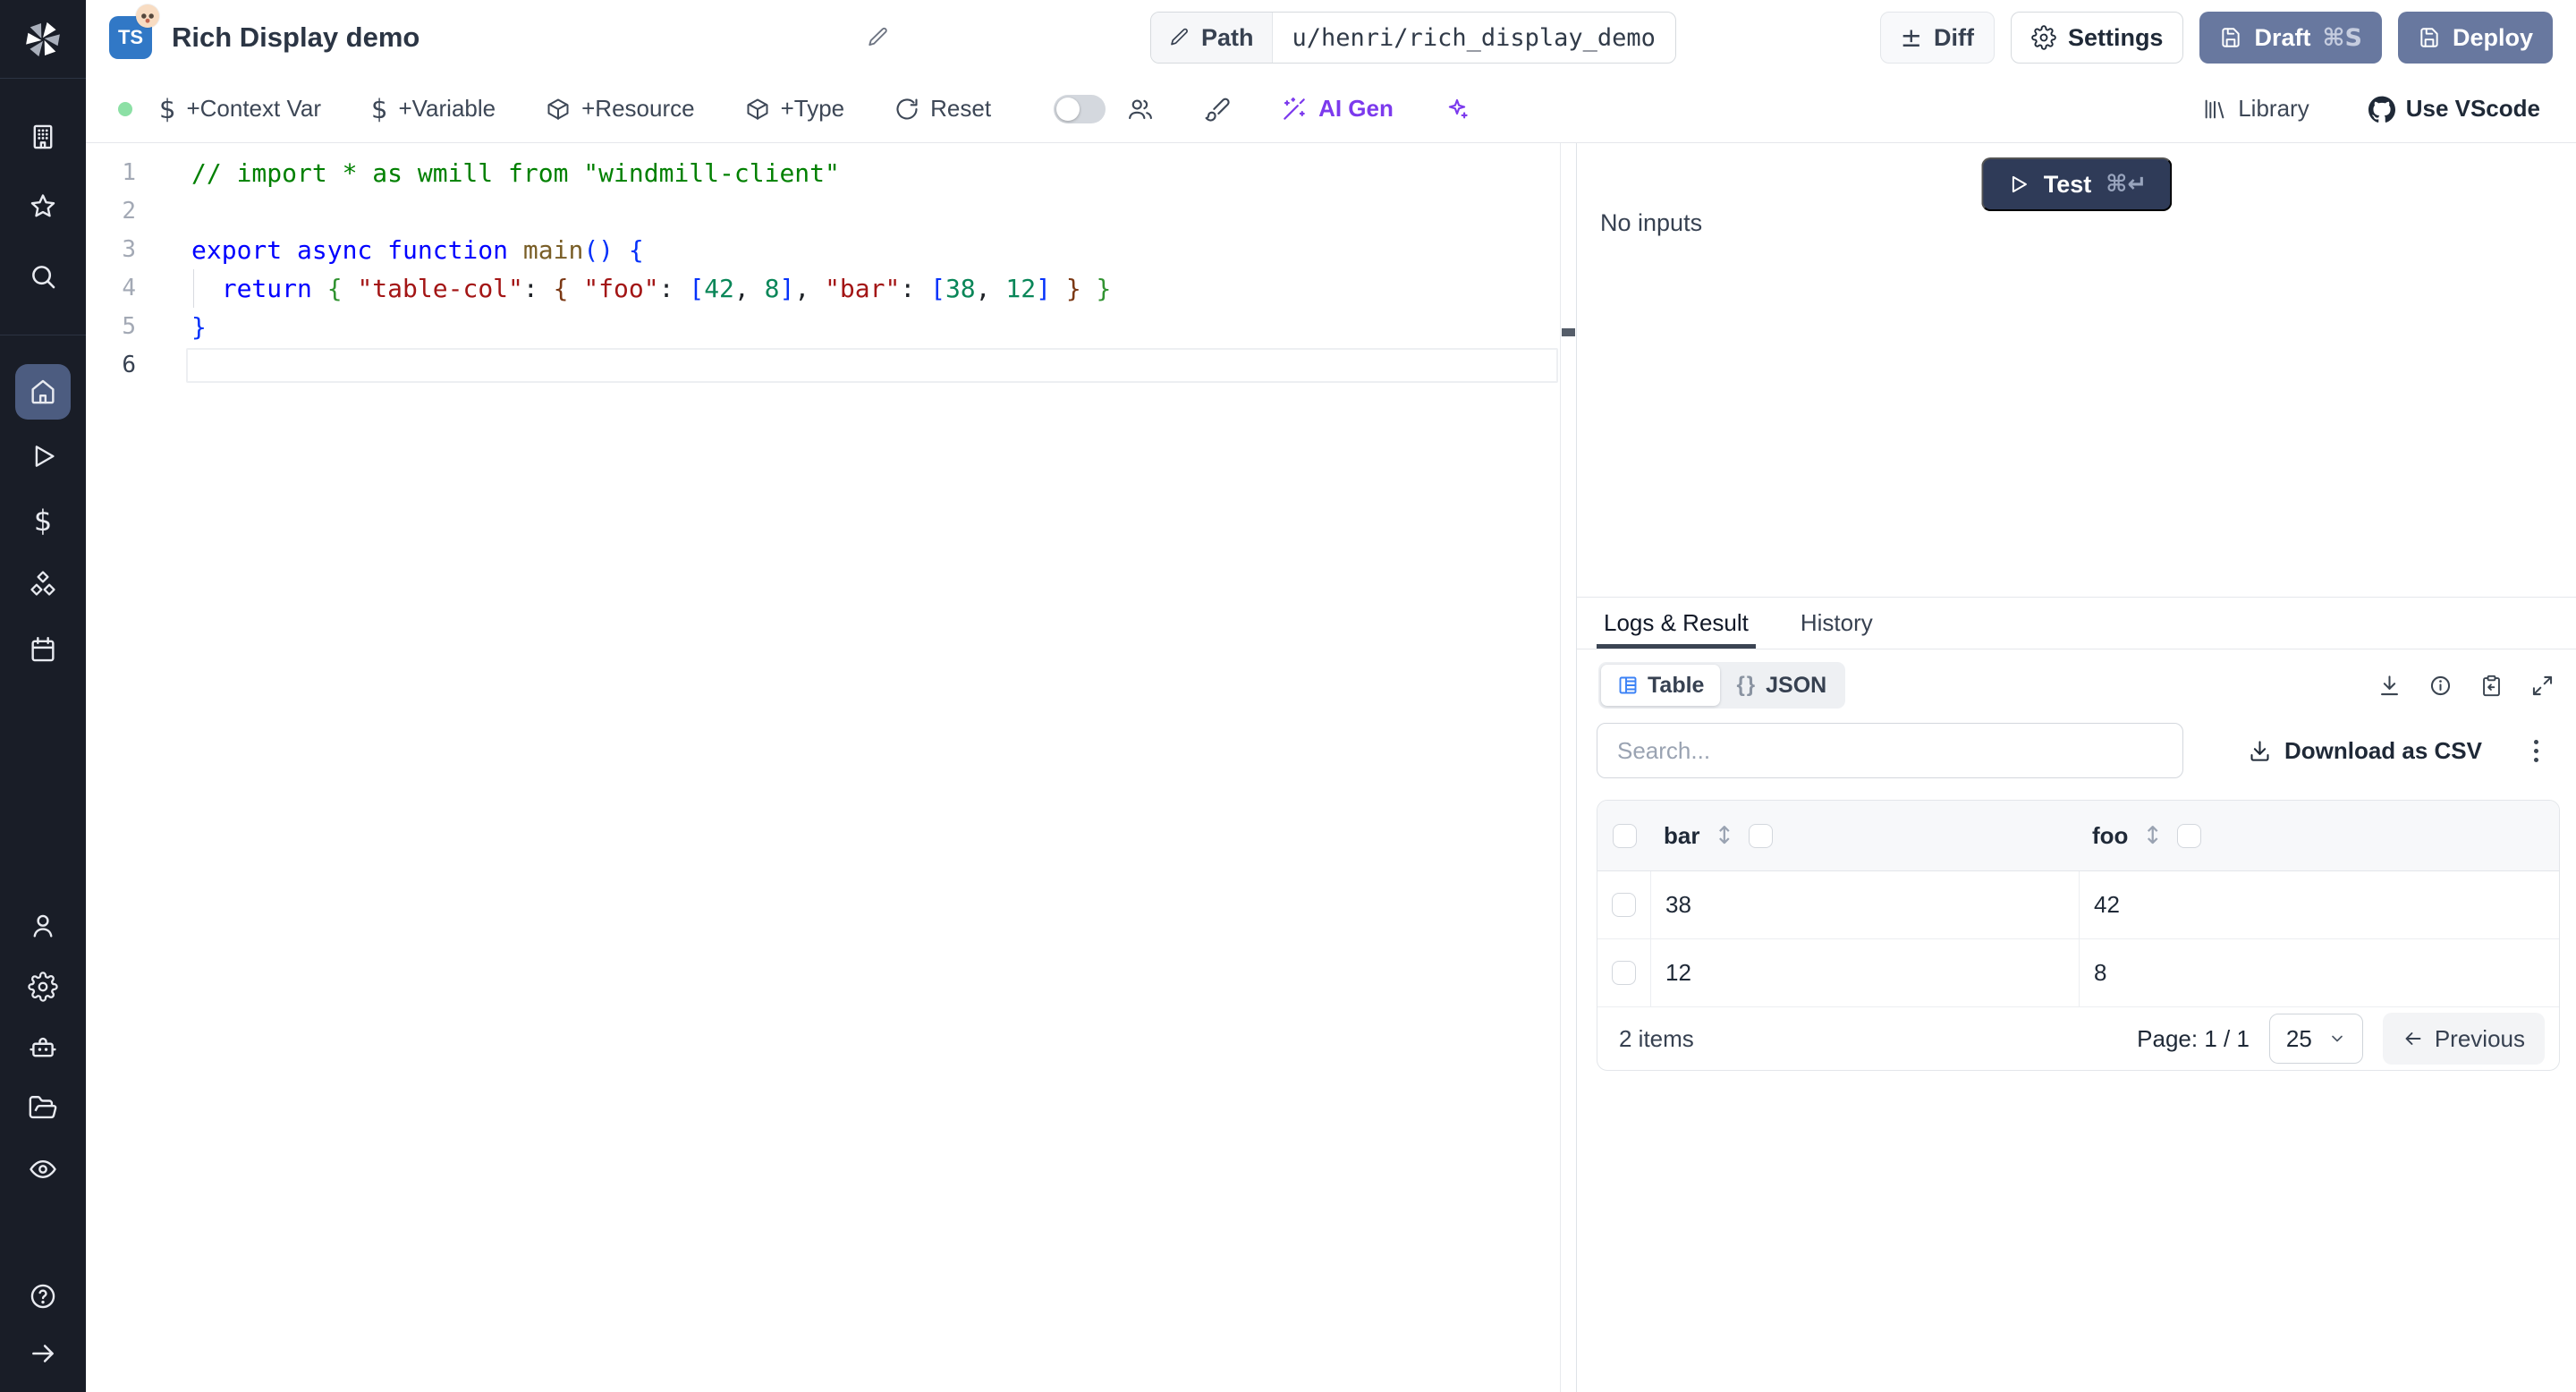 The width and height of the screenshot is (2576, 1392). I want to click on ai-gen-button: AI Gen, so click(1337, 109).